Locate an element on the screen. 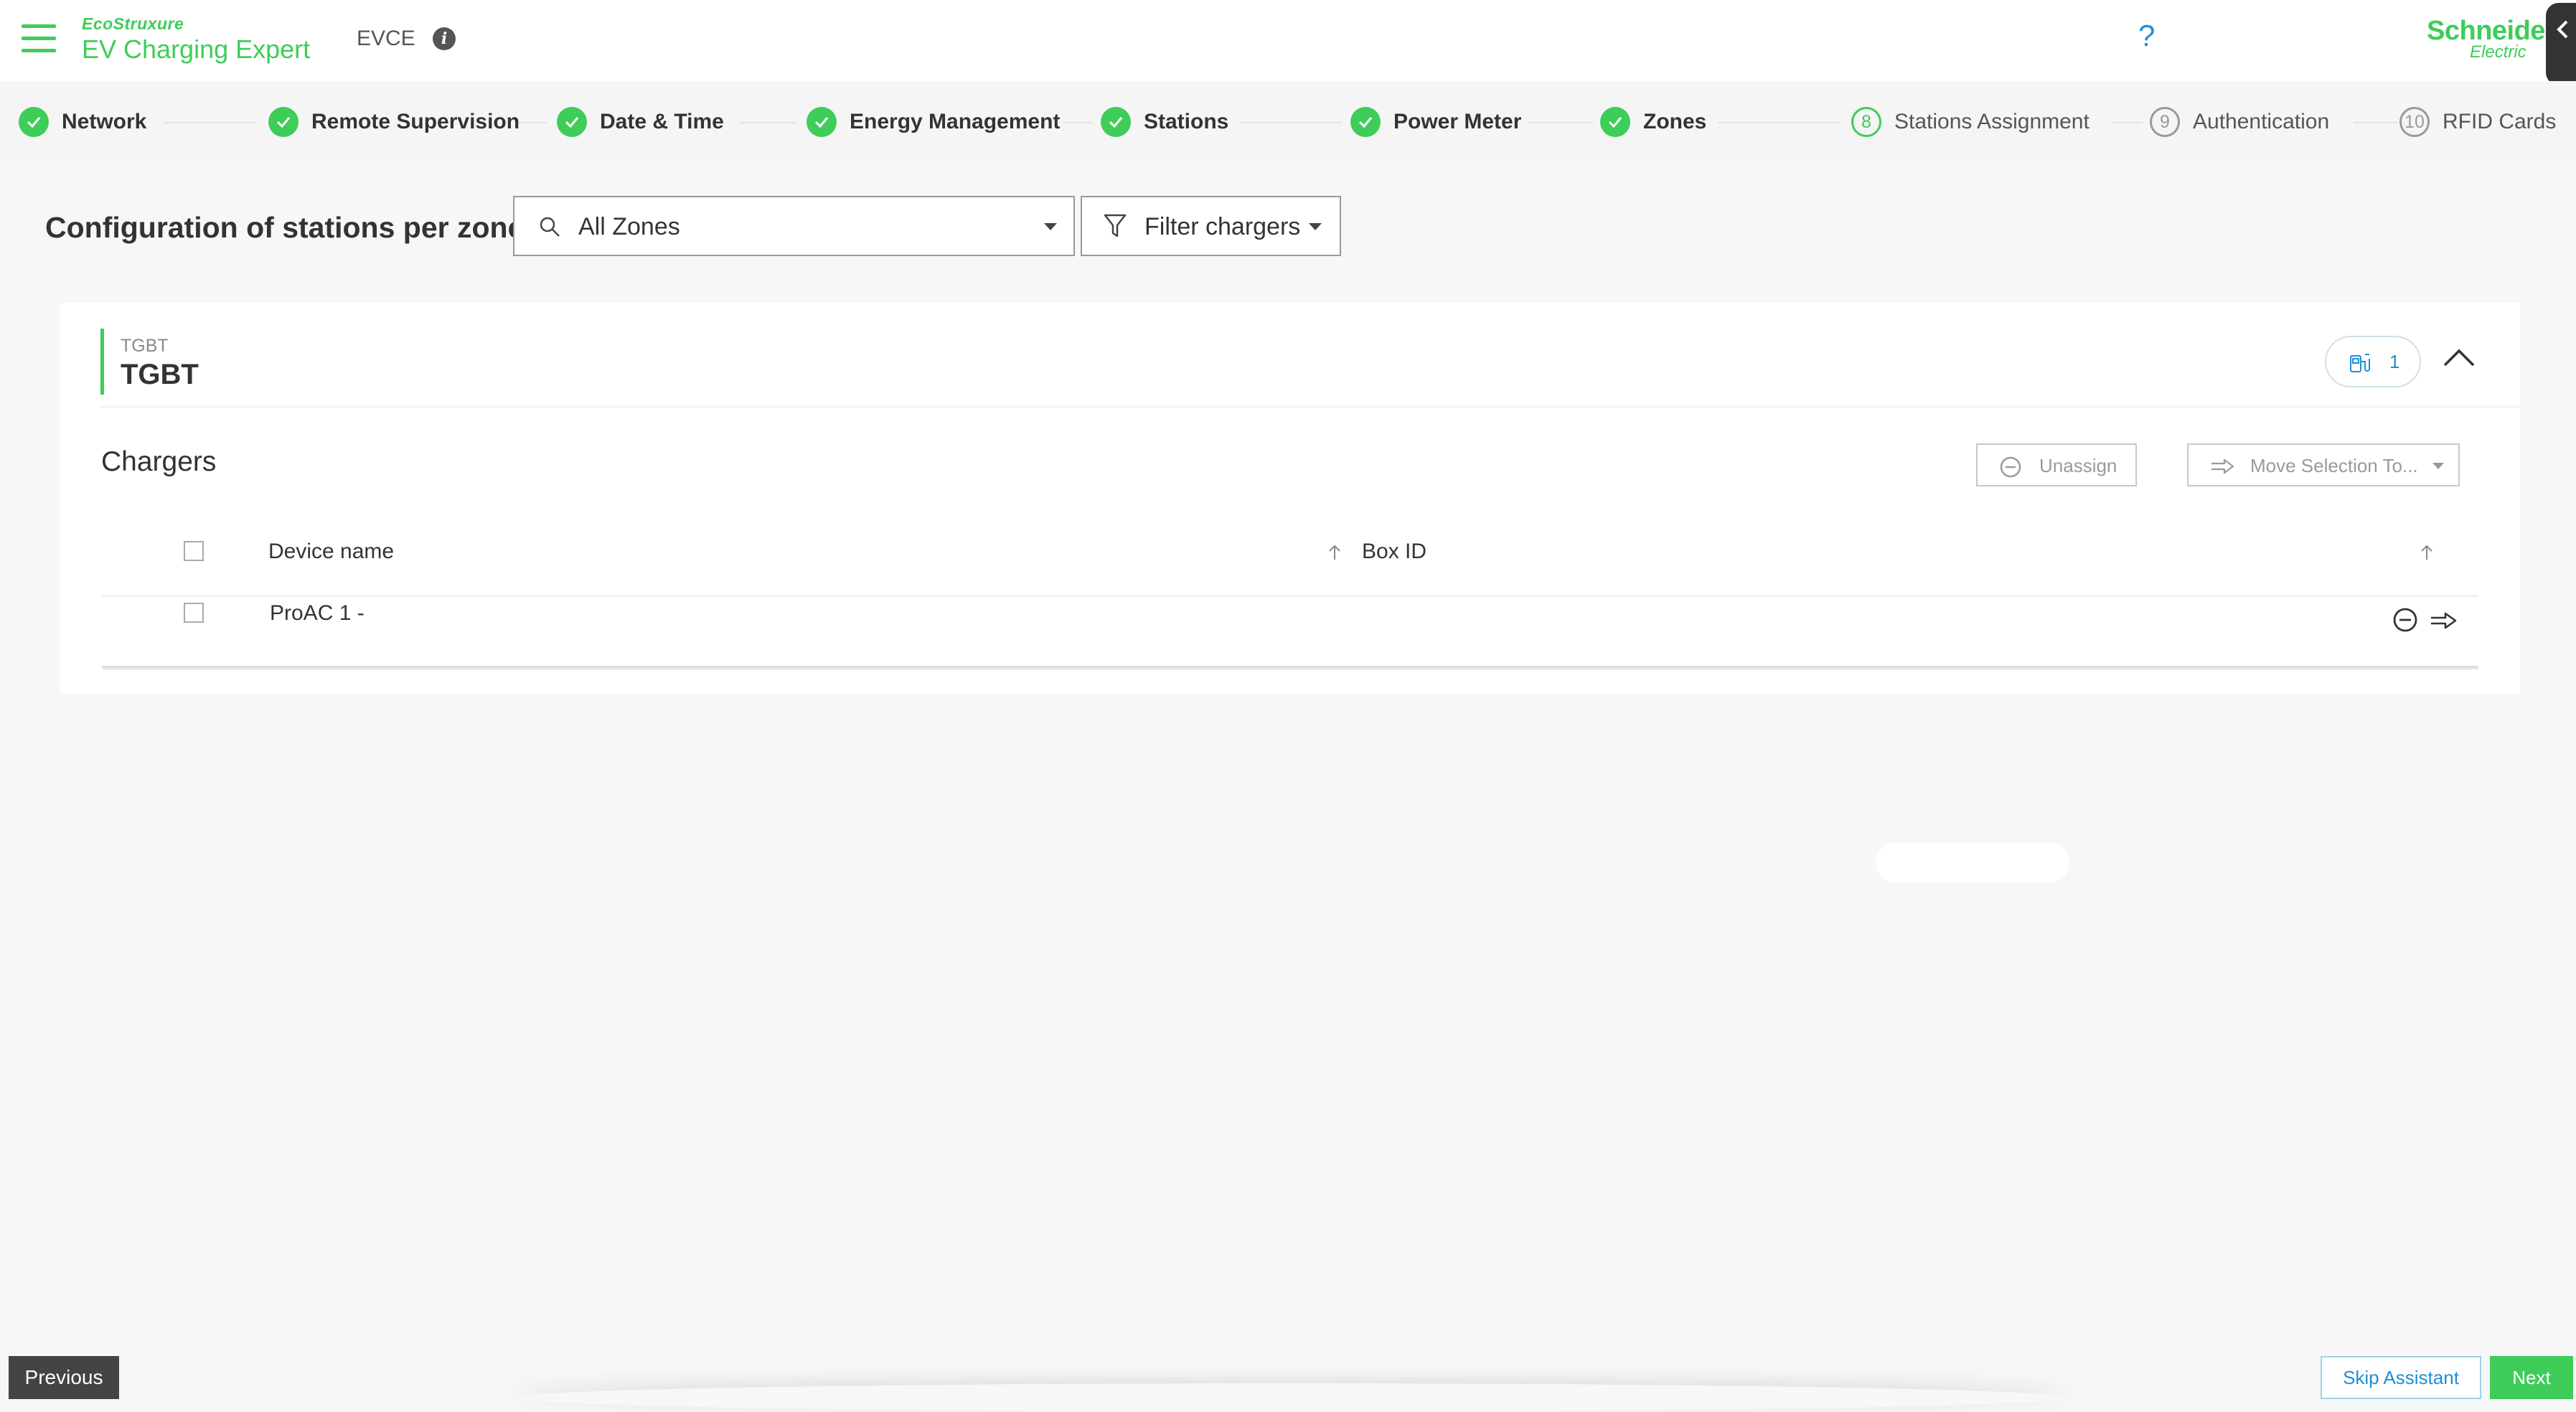  step-stations: Stations is located at coordinates (1164, 122).